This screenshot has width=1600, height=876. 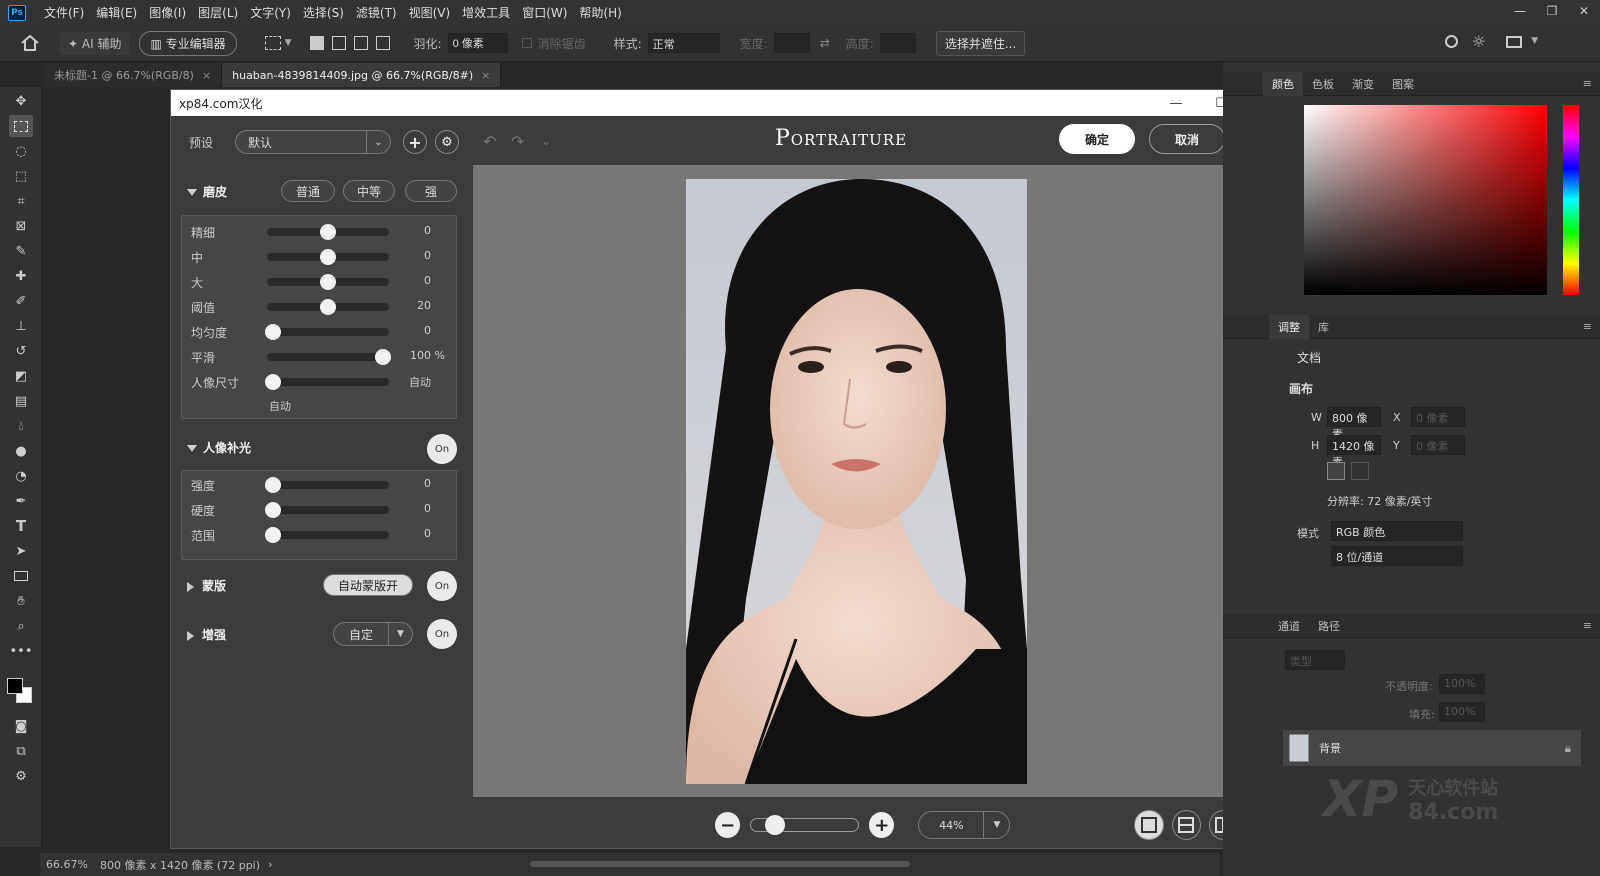 What do you see at coordinates (1479, 41) in the screenshot?
I see `brightness-icon: ☼` at bounding box center [1479, 41].